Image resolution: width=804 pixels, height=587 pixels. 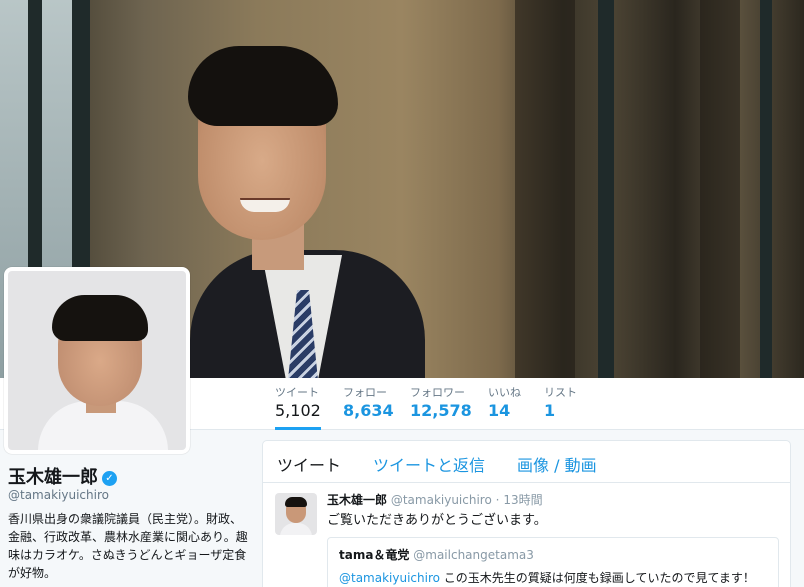 I want to click on quoted-tweet-header: tama＆竜党 @mailchangetama3, so click(x=436, y=554).